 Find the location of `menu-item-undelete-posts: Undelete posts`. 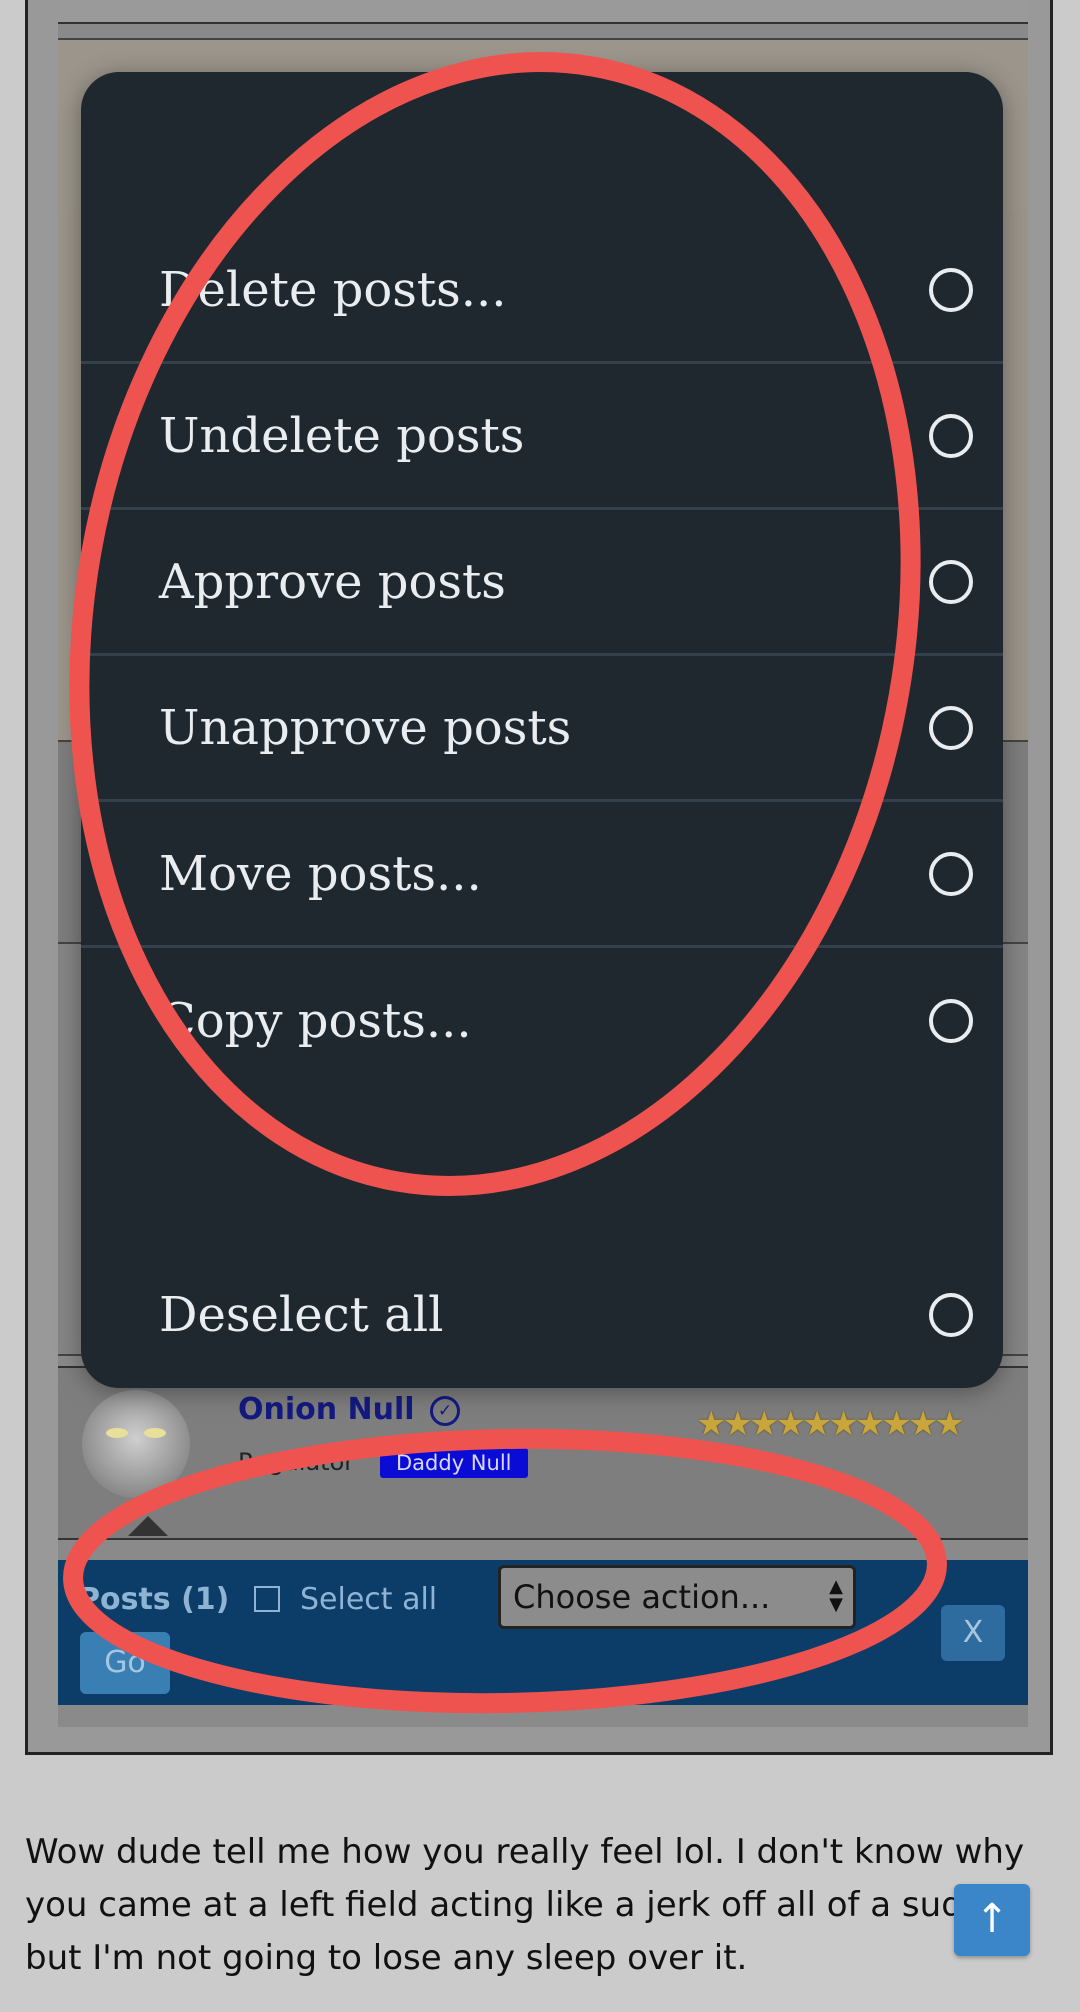

menu-item-undelete-posts: Undelete posts is located at coordinates (542, 437).